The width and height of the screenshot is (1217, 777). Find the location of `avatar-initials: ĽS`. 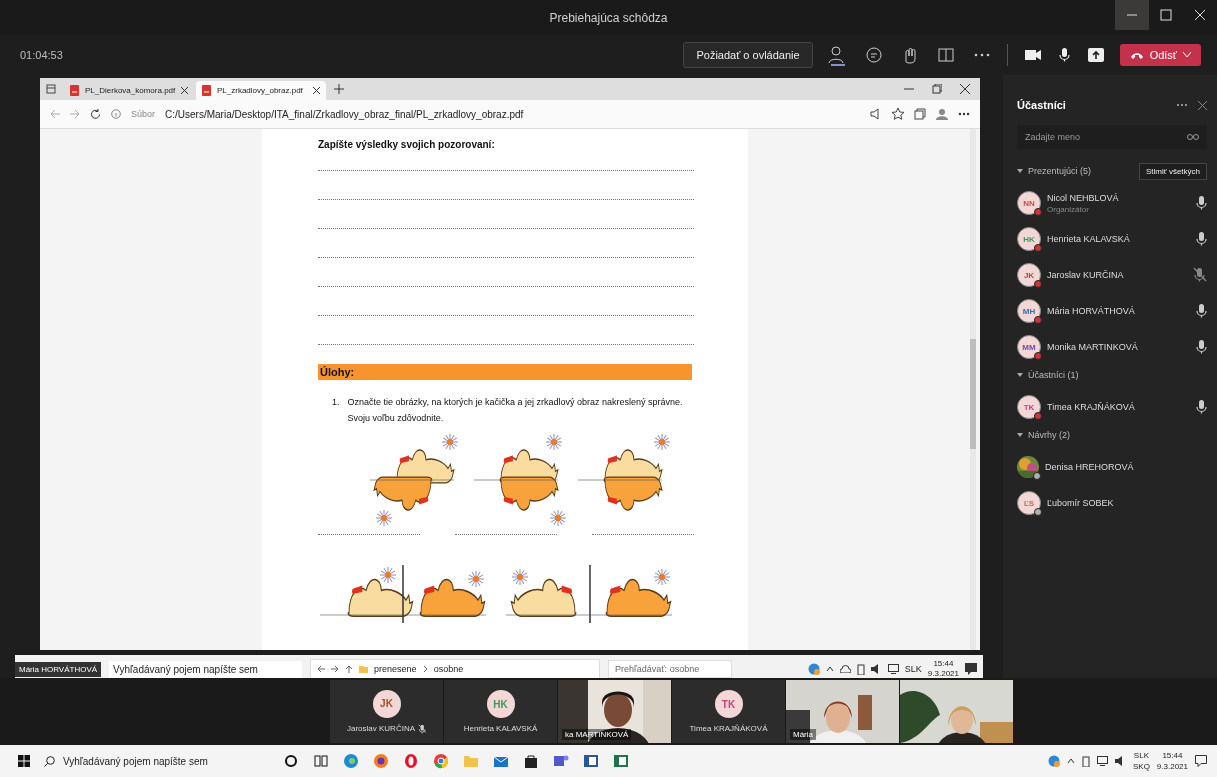

avatar-initials: ĽS is located at coordinates (1029, 503).